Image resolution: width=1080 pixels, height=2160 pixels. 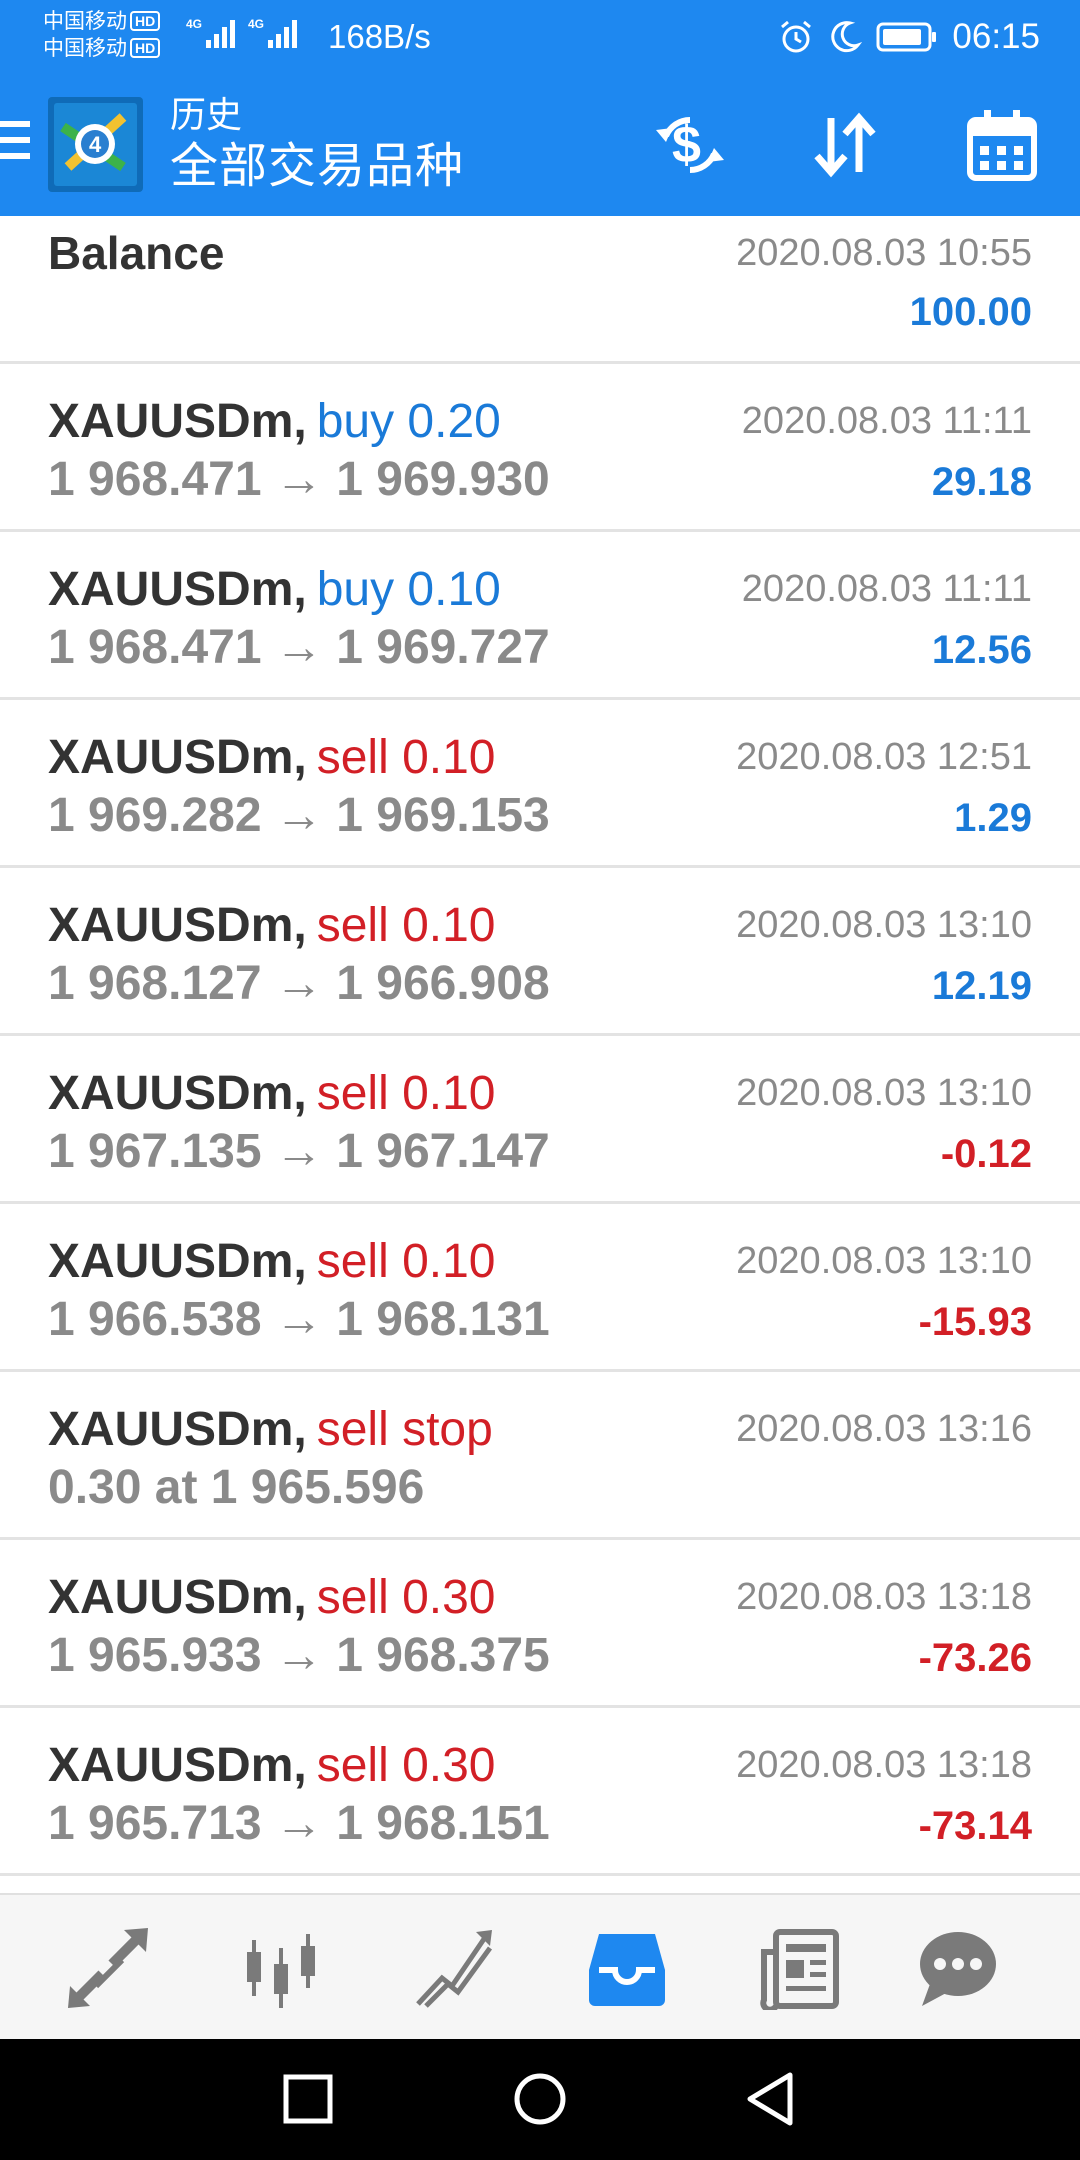 What do you see at coordinates (206, 114) in the screenshot?
I see `page-subtitle: 历史` at bounding box center [206, 114].